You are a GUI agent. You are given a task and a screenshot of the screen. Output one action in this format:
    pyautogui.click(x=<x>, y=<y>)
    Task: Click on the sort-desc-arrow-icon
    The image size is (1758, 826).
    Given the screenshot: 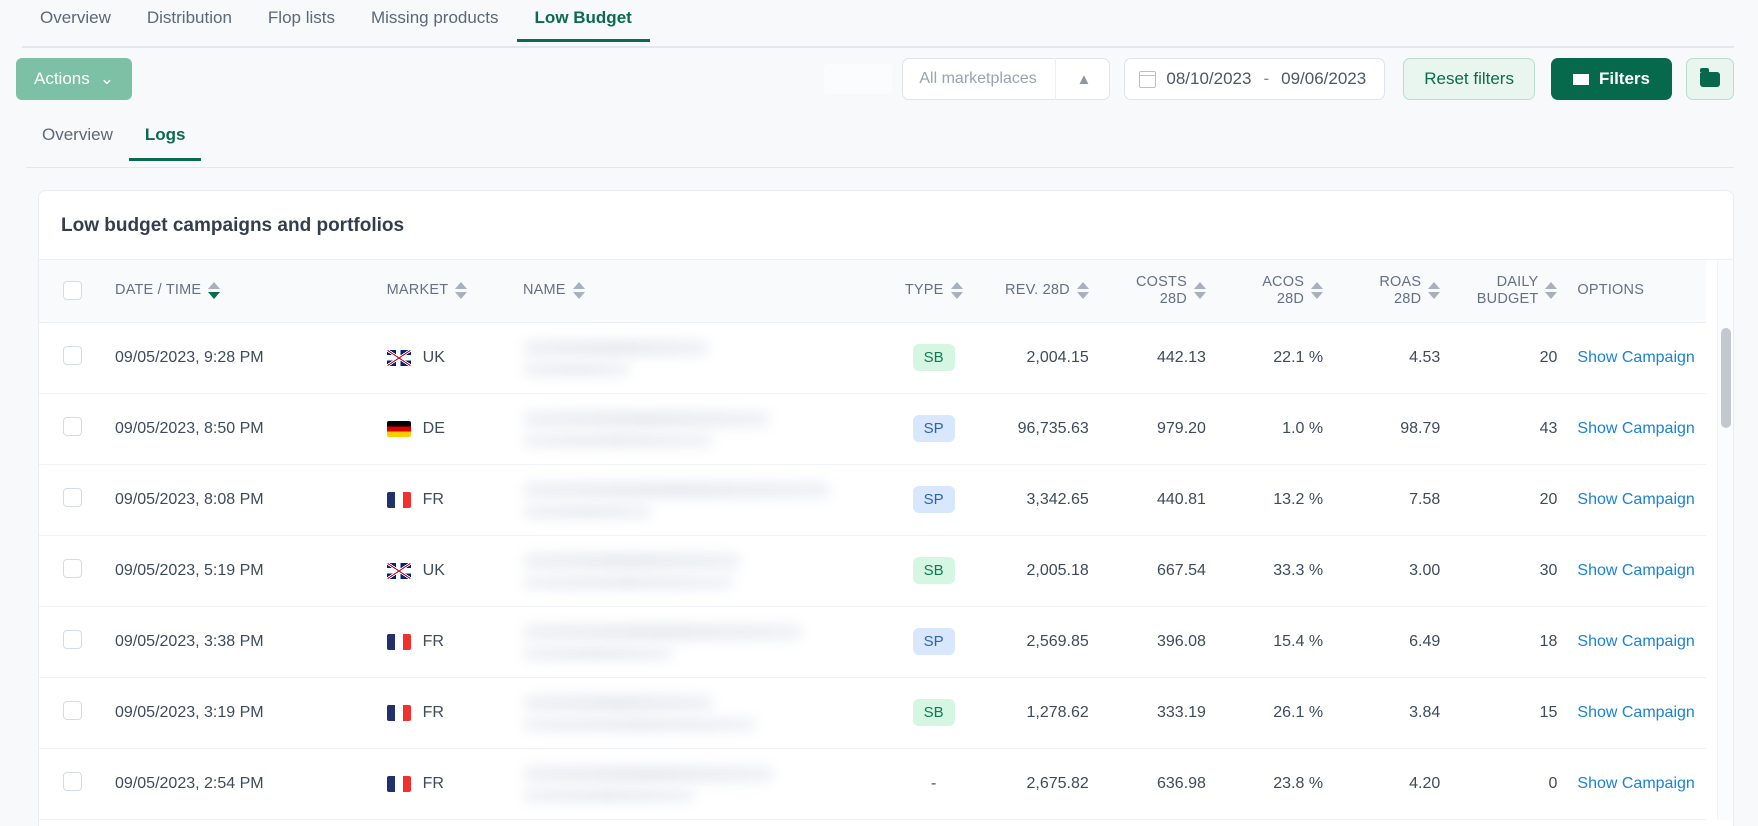 What is the action you would take?
    pyautogui.click(x=578, y=296)
    